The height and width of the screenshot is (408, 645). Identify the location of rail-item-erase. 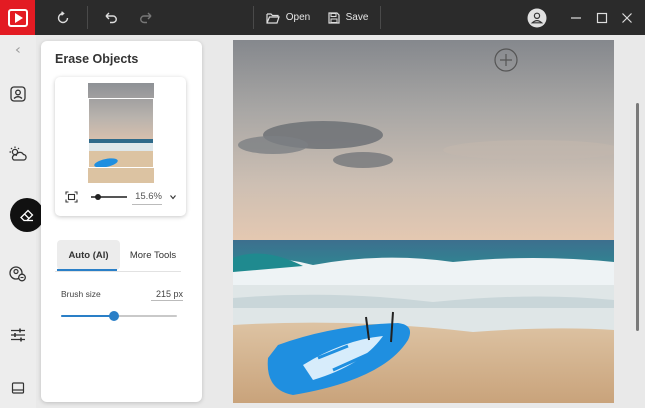
(27, 215).